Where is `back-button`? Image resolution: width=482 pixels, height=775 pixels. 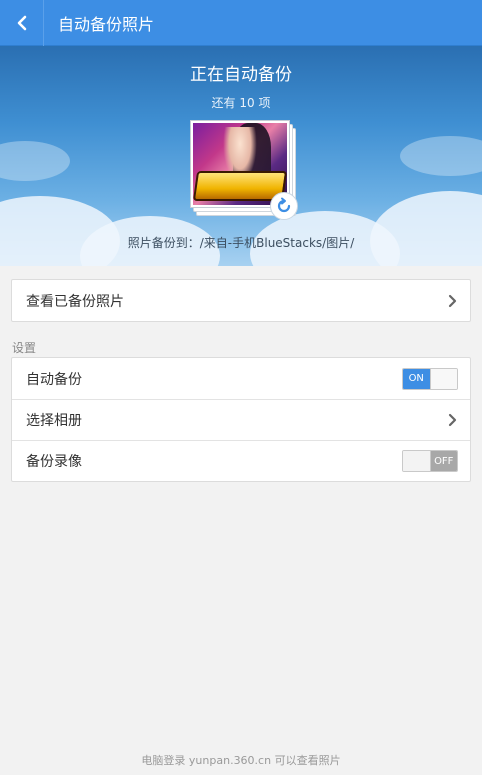 back-button is located at coordinates (22, 23).